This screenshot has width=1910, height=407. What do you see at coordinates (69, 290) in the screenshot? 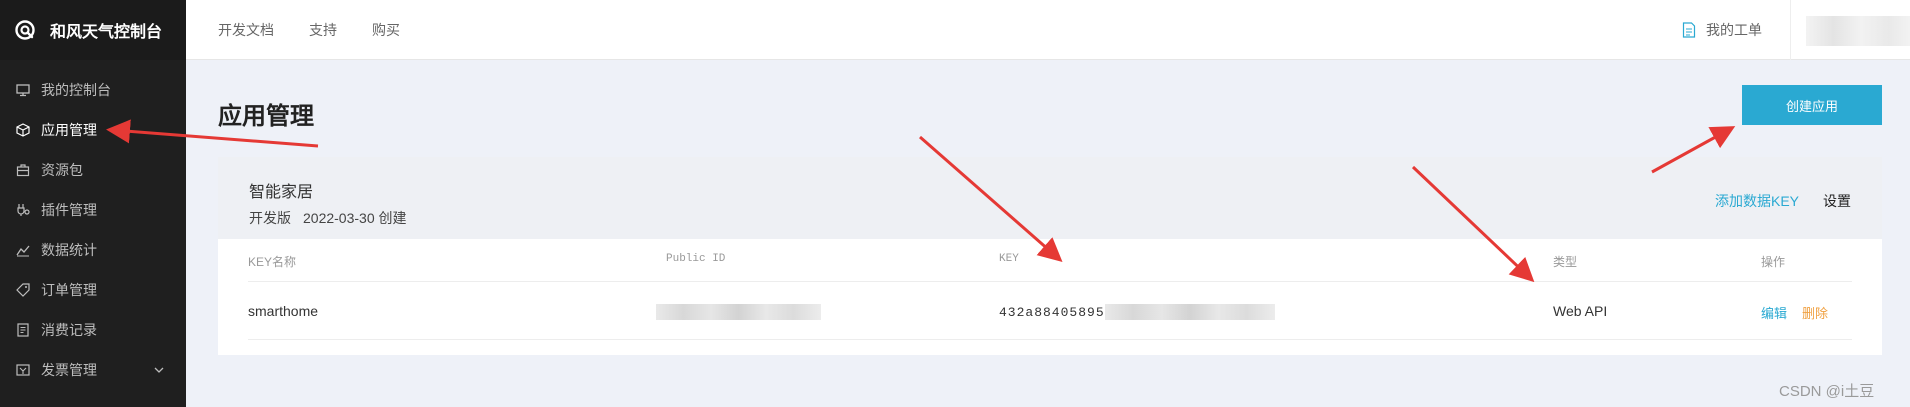
I see `sidebar-item-label: 订单管理` at bounding box center [69, 290].